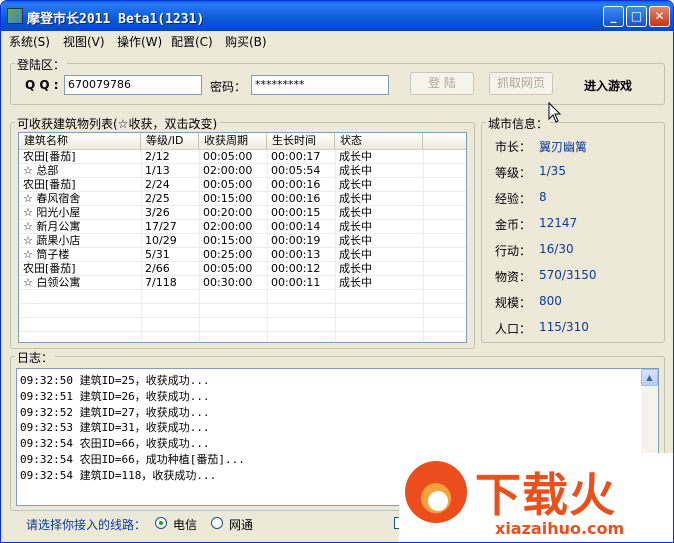  I want to click on route-netcom-radio, so click(217, 523).